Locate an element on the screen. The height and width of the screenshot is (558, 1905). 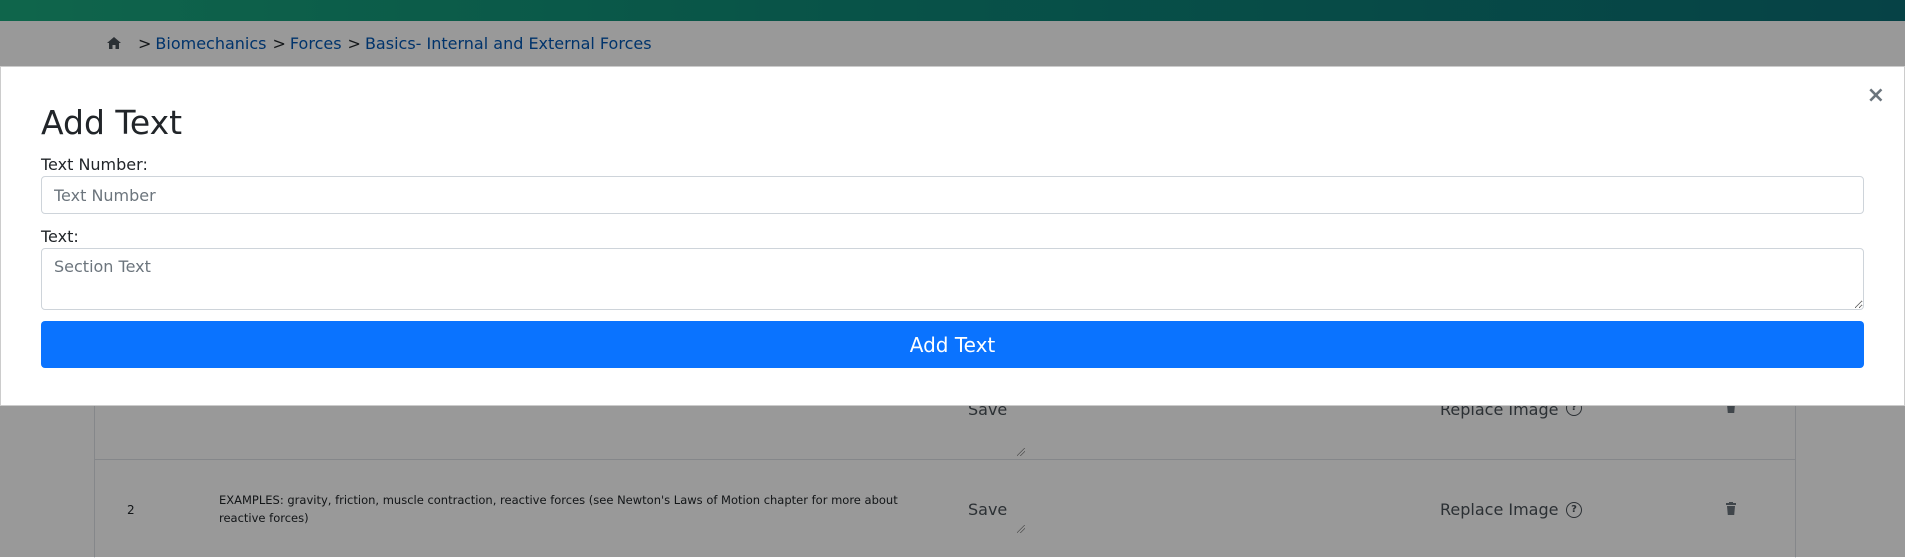
close-button: × is located at coordinates (1876, 96).